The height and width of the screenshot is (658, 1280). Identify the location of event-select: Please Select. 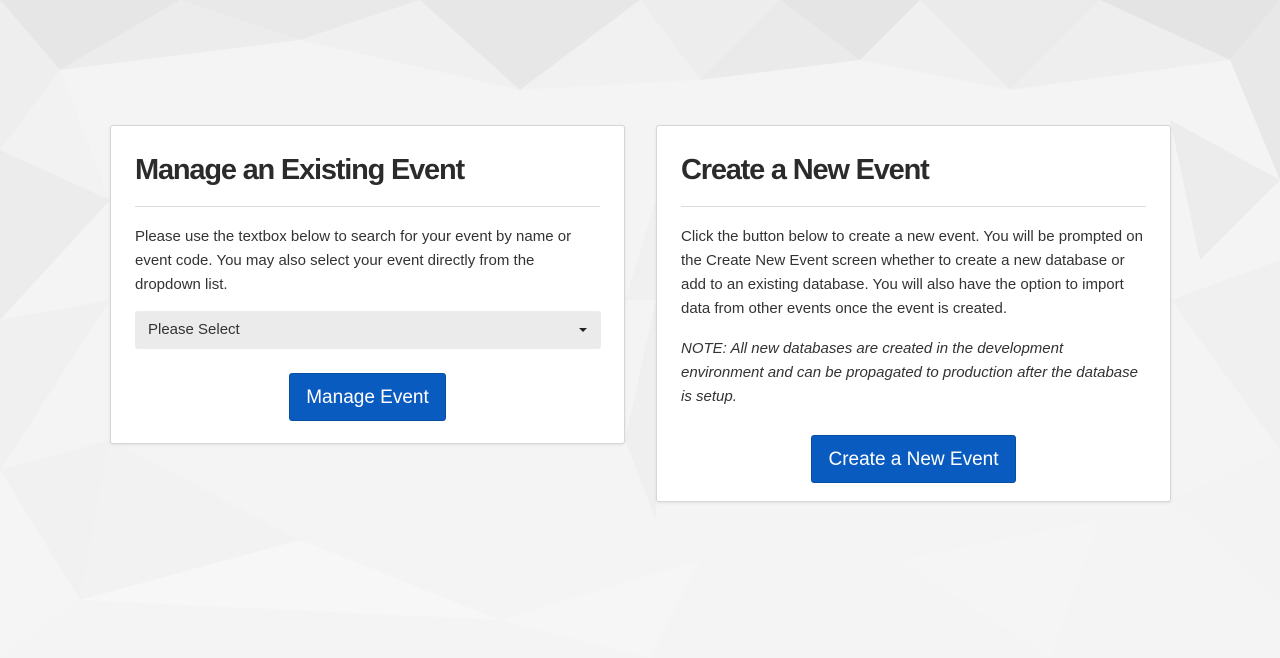
(368, 330).